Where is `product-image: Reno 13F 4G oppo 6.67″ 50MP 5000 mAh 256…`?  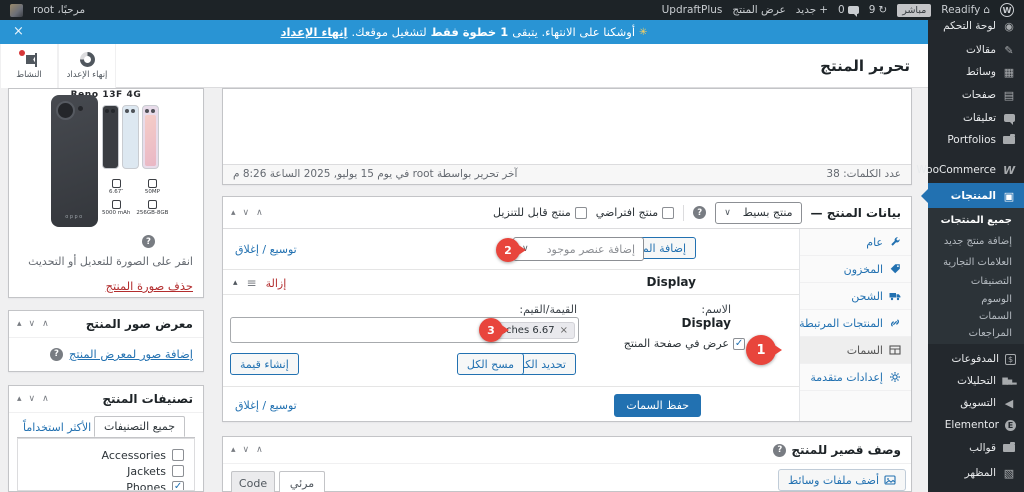
product-image: Reno 13F 4G oppo 6.67″ 50MP 5000 mAh 256… is located at coordinates (106, 160).